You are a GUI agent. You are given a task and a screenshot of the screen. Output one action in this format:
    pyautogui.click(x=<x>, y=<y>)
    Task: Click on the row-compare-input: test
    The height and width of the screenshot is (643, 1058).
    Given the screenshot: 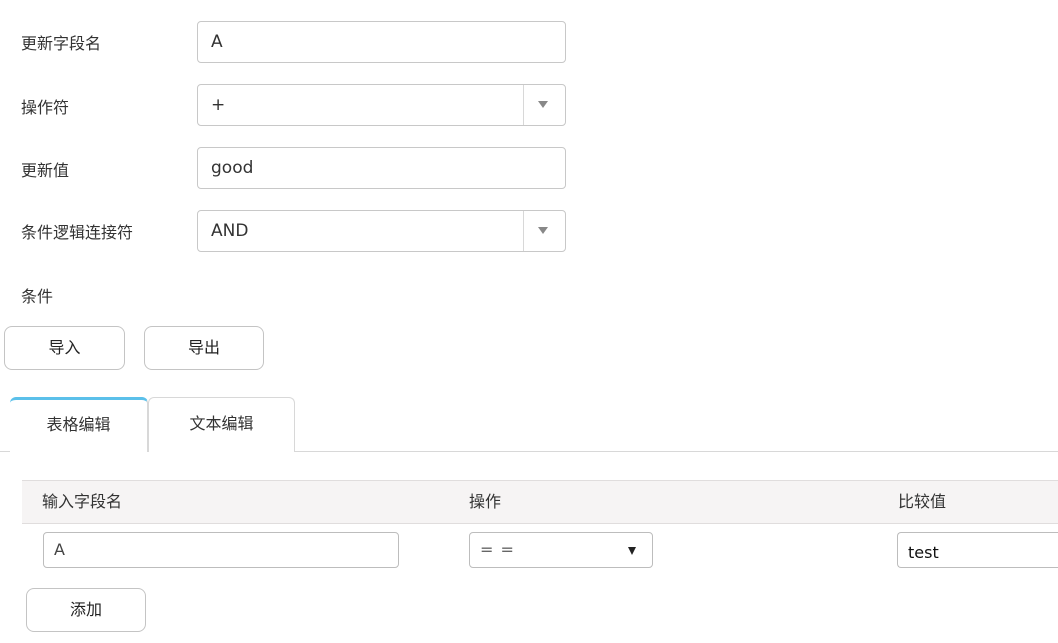 What is the action you would take?
    pyautogui.click(x=977, y=550)
    